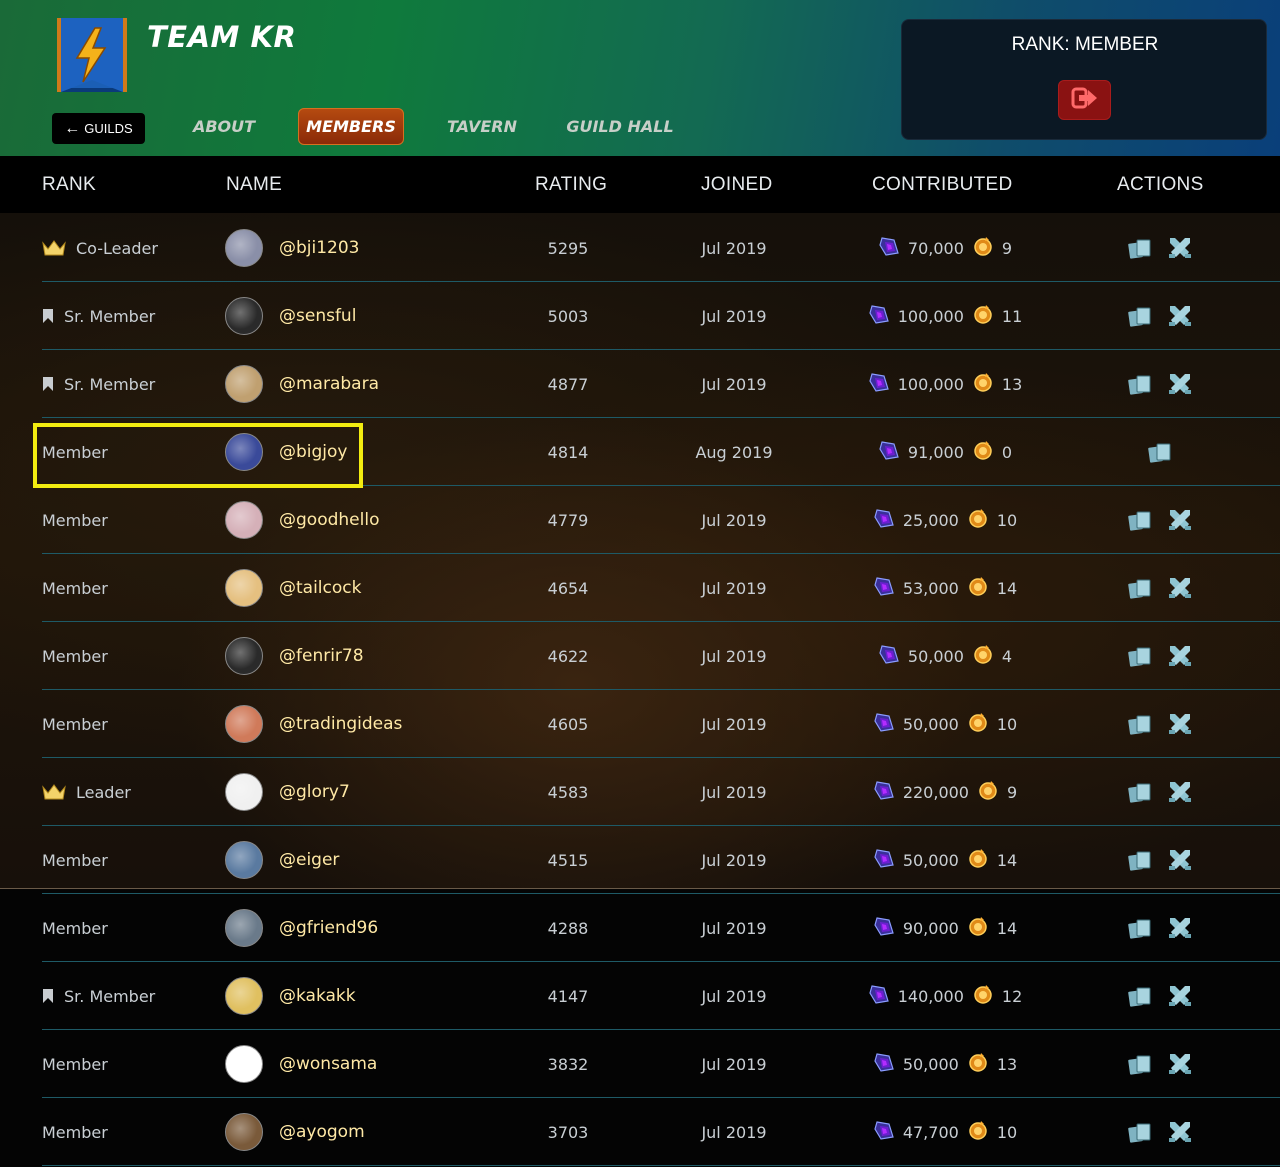  What do you see at coordinates (224, 126) in the screenshot?
I see `tab-about: ABOUT` at bounding box center [224, 126].